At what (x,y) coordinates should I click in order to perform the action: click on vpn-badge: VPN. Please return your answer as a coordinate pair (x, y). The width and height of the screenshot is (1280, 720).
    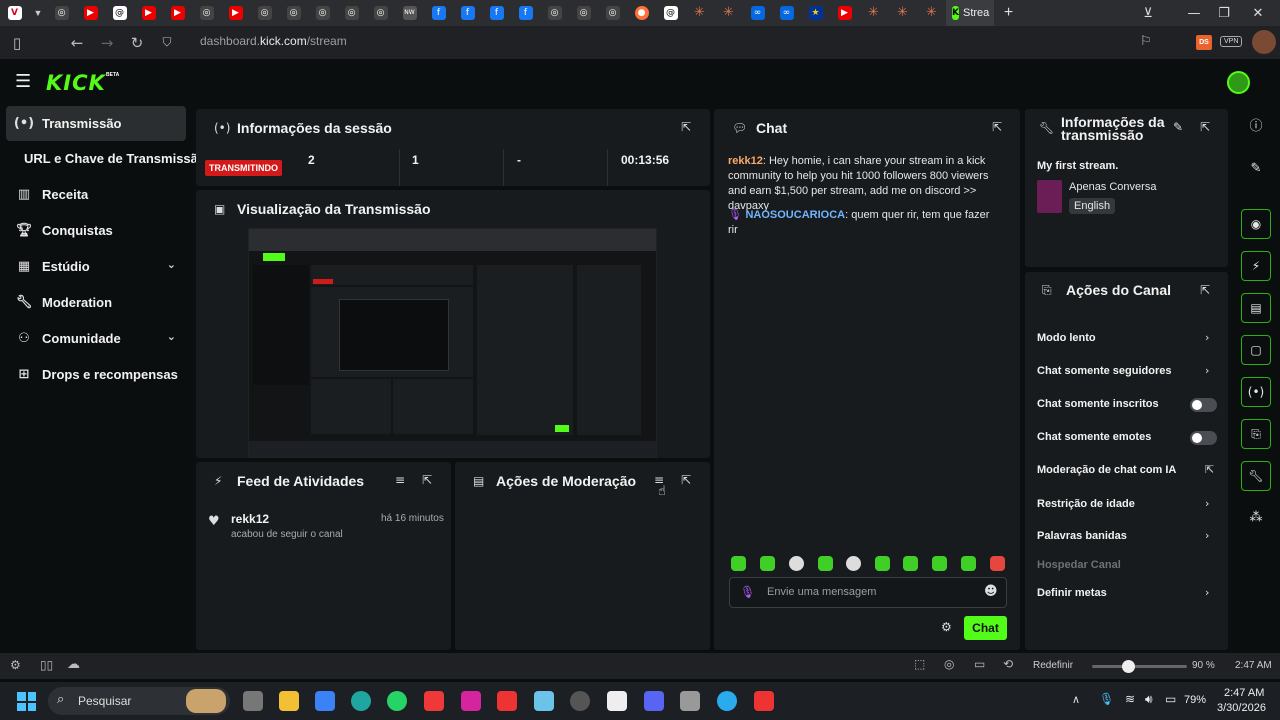
    Looking at the image, I should click on (1231, 41).